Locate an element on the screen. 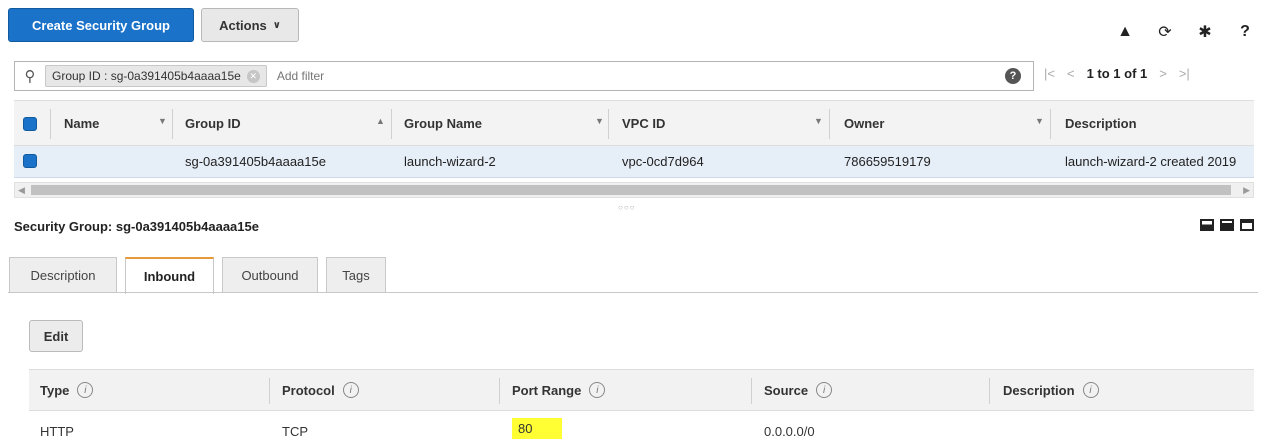 This screenshot has height=447, width=1266. pagination: |< < 1 to 1 of 1 > >| is located at coordinates (1117, 73).